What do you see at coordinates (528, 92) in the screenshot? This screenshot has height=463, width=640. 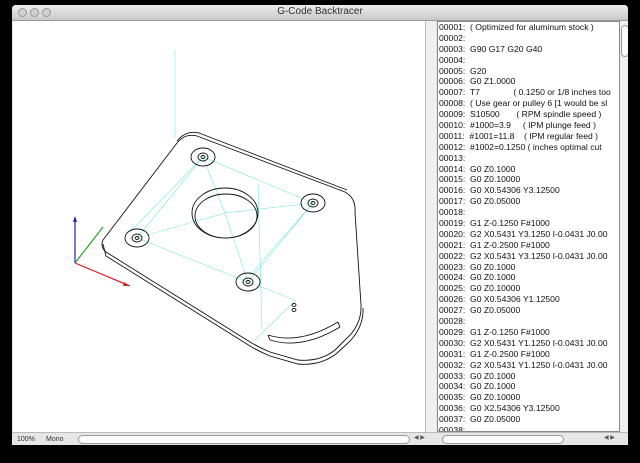 I see `code-line: 00007: T7 ( 0.1250 or 1/8 inches too` at bounding box center [528, 92].